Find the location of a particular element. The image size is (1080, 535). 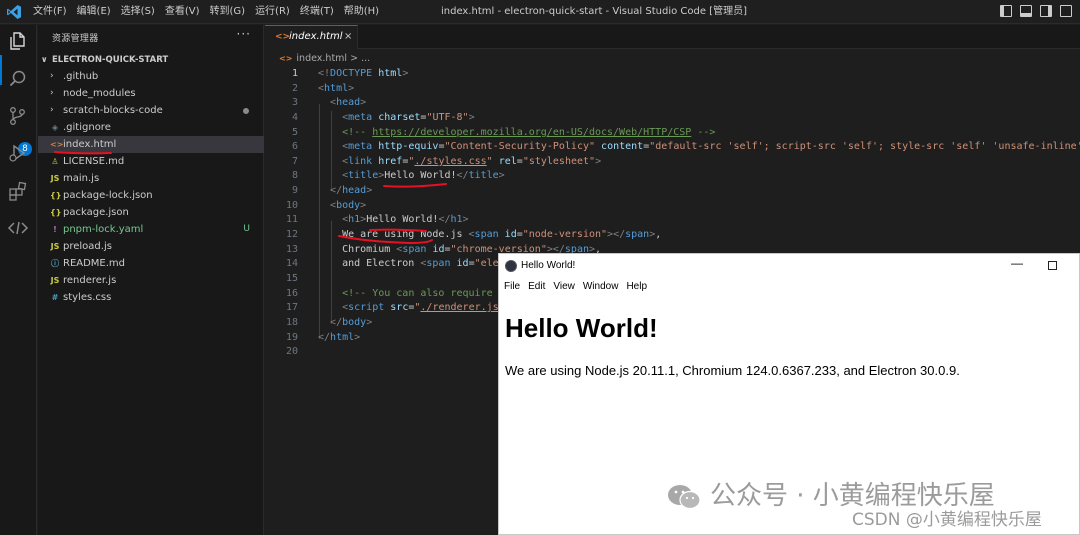

app-menu-file: File is located at coordinates (512, 287).